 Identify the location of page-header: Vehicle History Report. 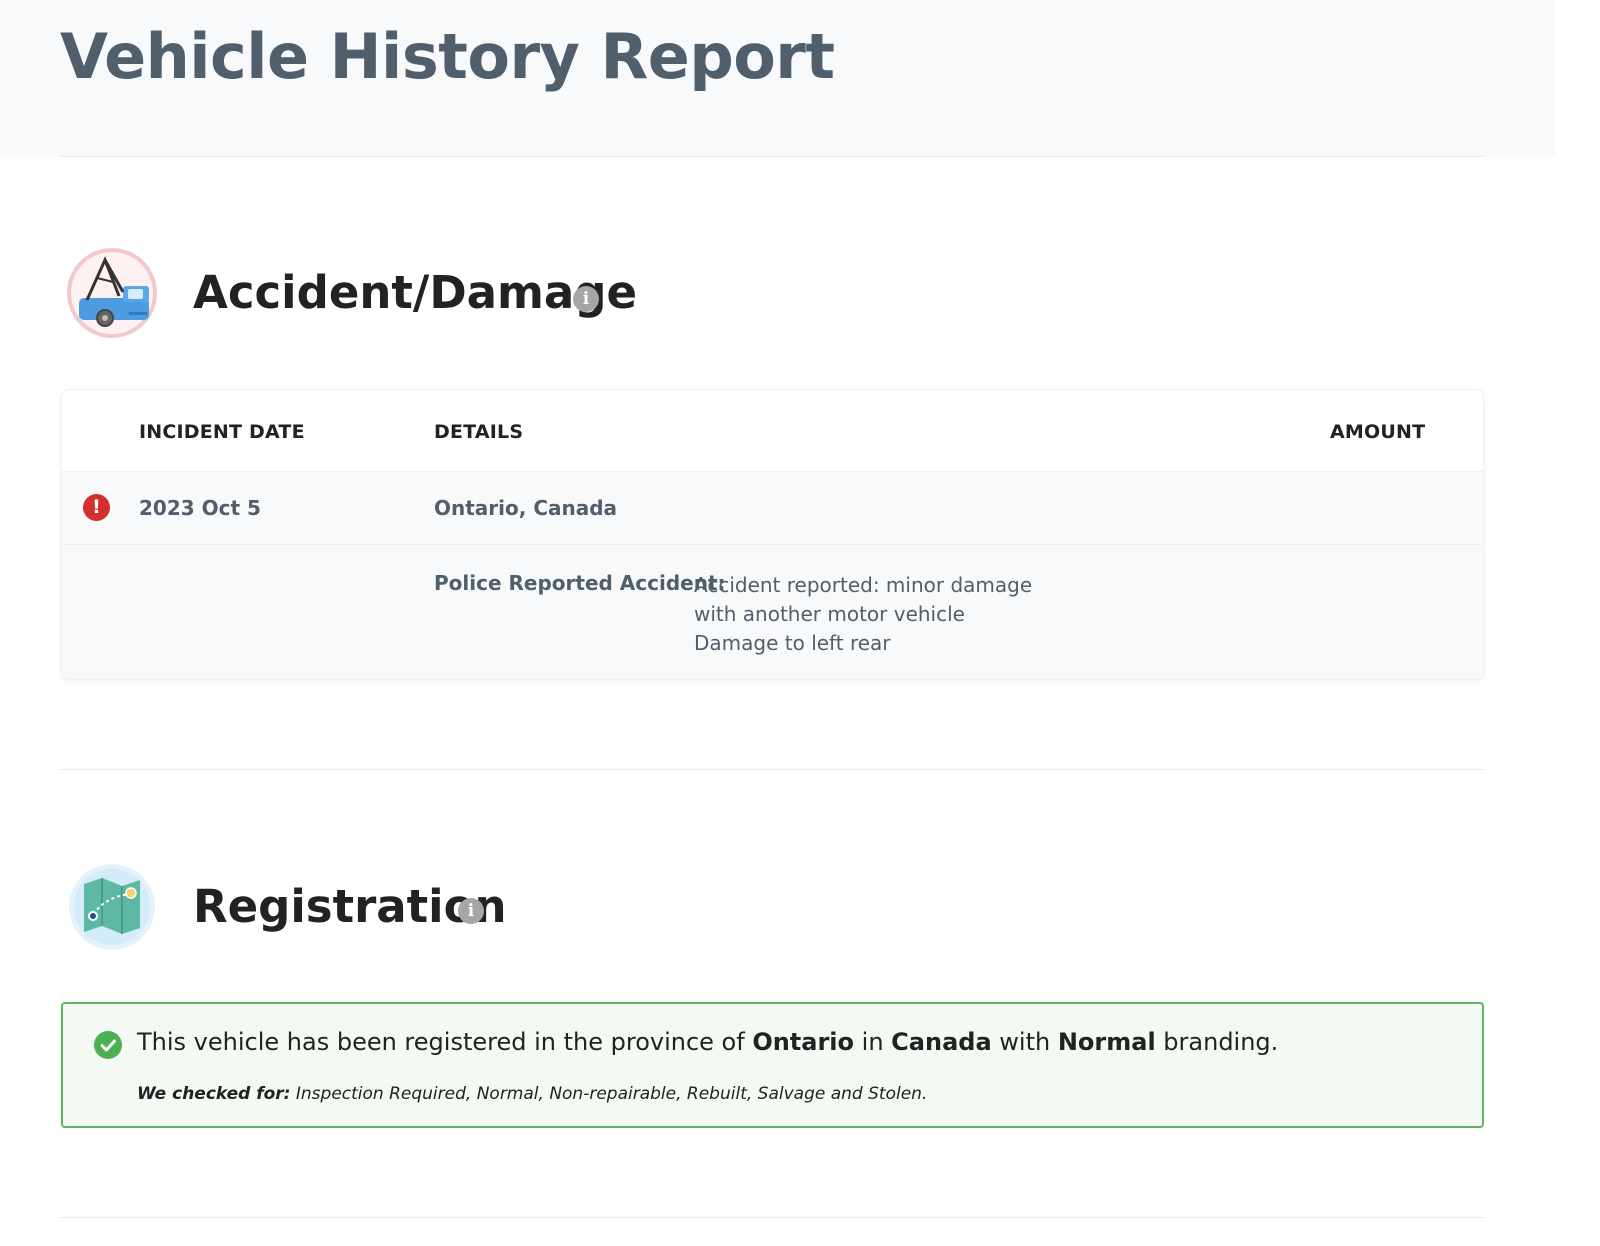
(777, 78).